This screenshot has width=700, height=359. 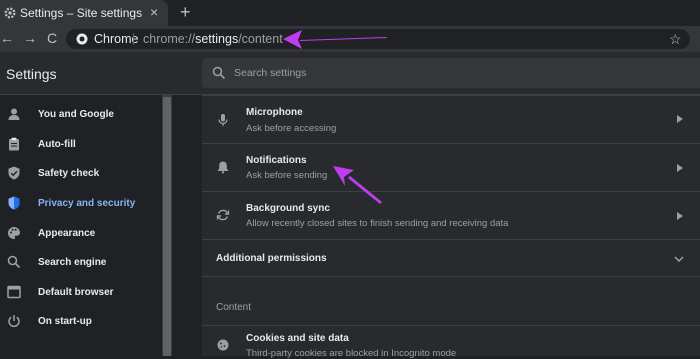 I want to click on chevron-down-icon, so click(x=679, y=259).